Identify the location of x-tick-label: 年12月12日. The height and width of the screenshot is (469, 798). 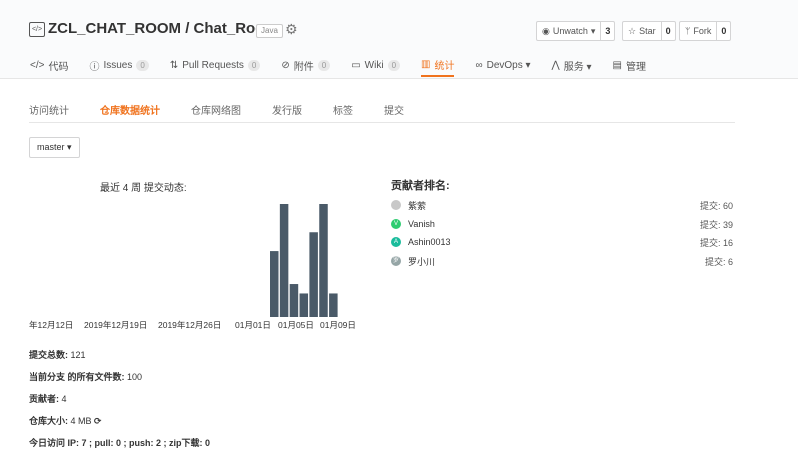
(51, 325).